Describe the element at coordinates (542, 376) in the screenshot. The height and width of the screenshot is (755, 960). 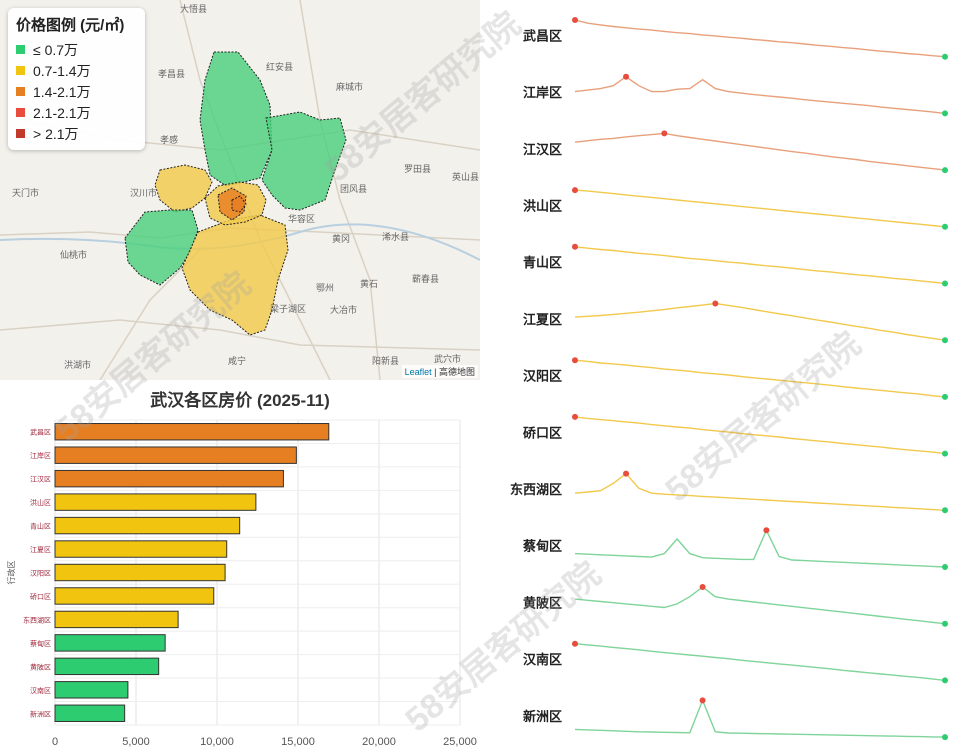
I see `sparkline-label: 汉阳区` at that location.